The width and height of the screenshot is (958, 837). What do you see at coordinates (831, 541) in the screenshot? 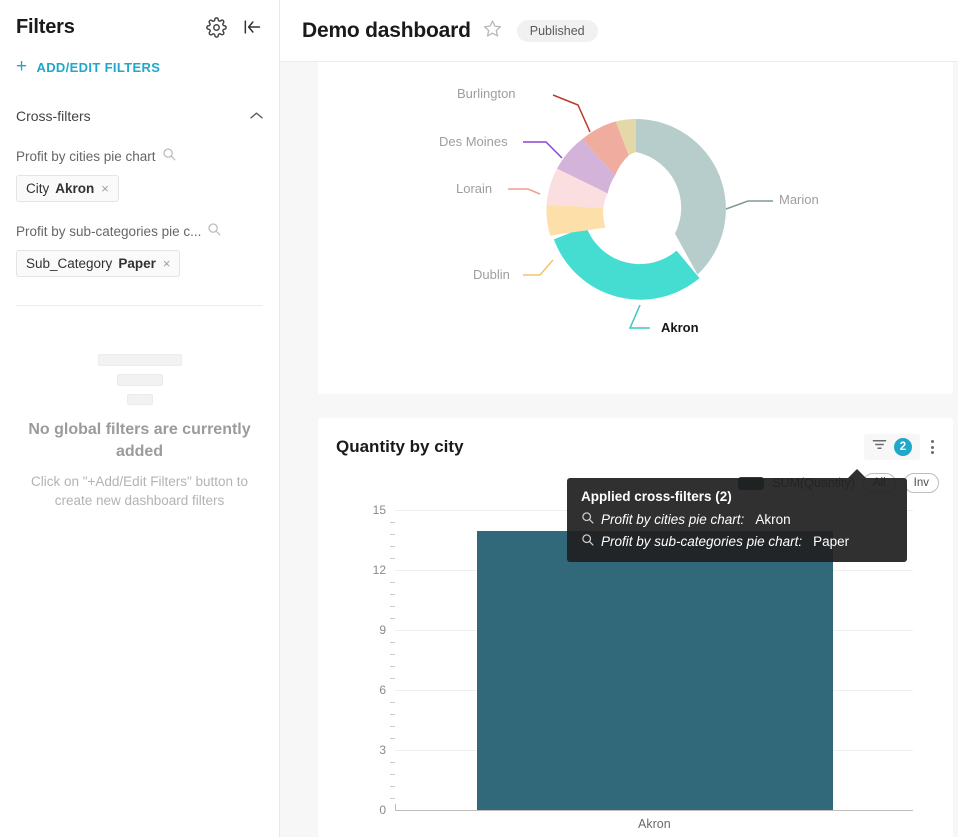
I see `tooltip-filter-value: Paper` at bounding box center [831, 541].